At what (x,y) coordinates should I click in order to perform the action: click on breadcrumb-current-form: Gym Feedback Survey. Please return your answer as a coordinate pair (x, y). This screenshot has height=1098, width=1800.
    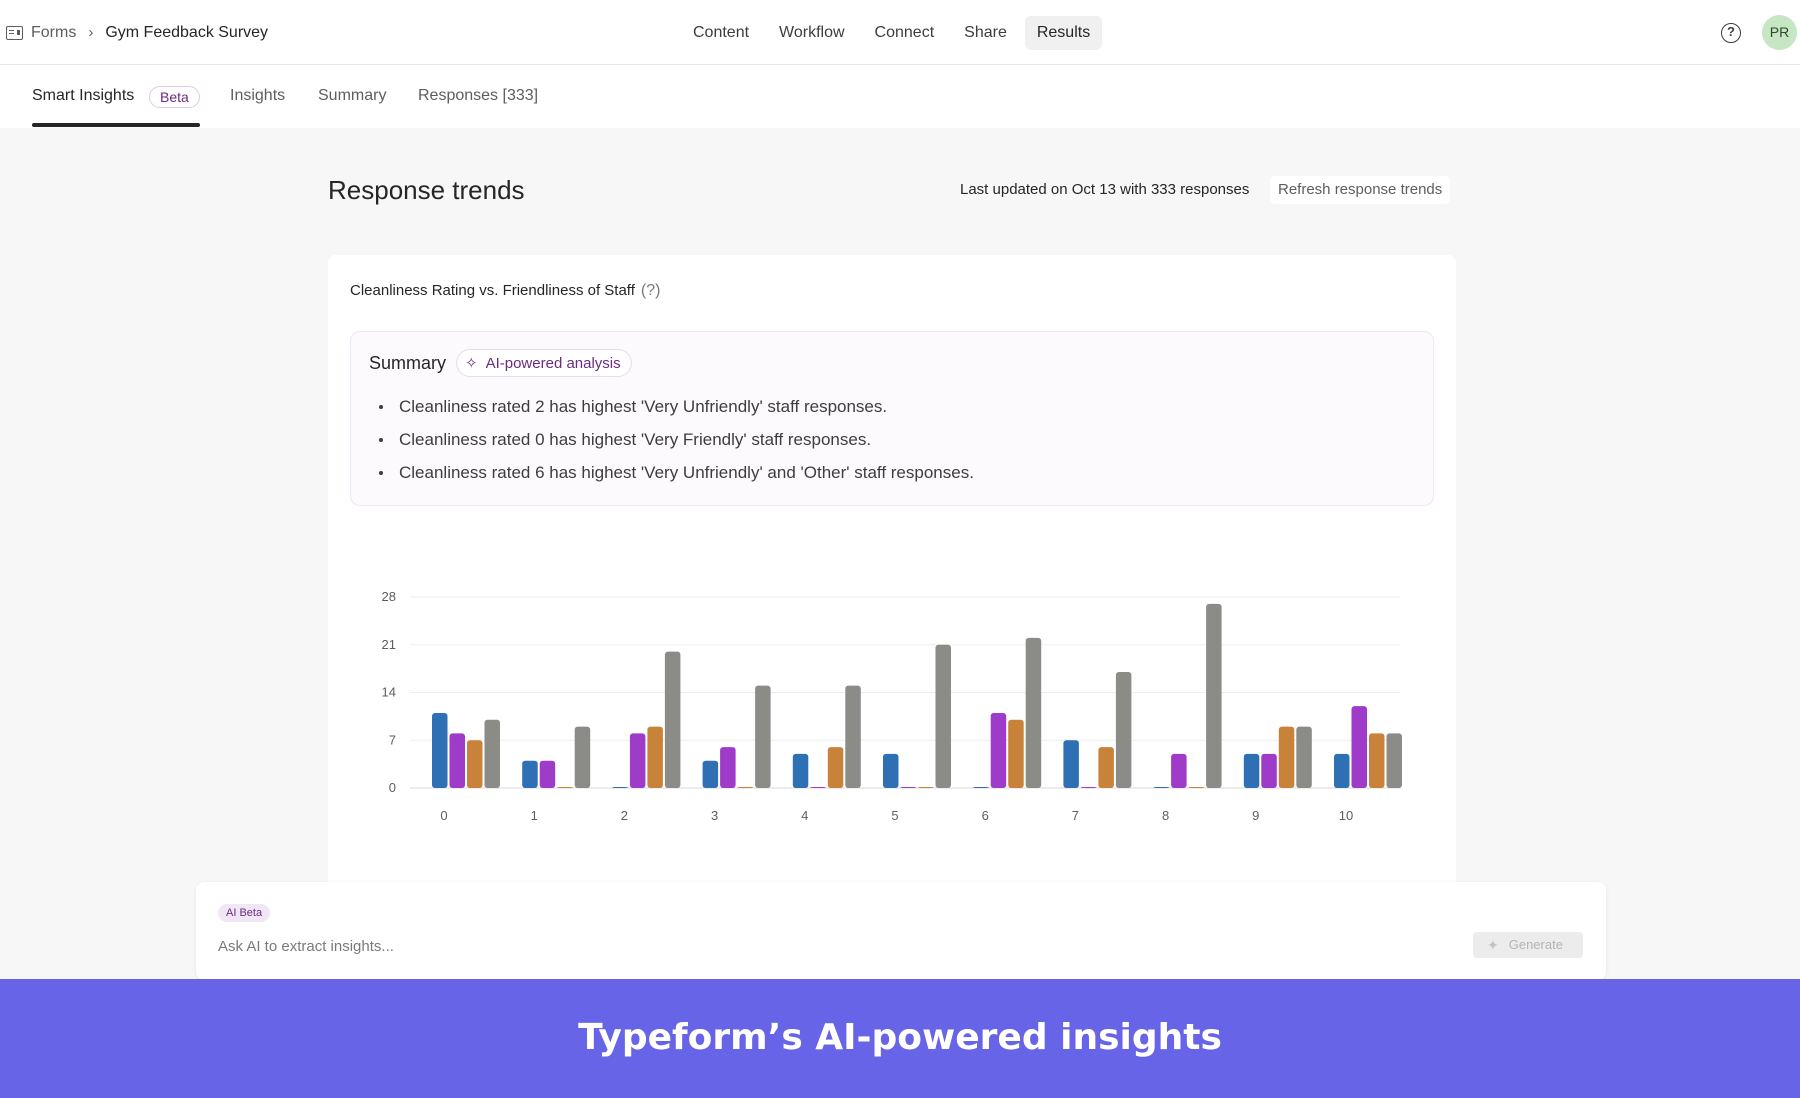
    Looking at the image, I should click on (186, 33).